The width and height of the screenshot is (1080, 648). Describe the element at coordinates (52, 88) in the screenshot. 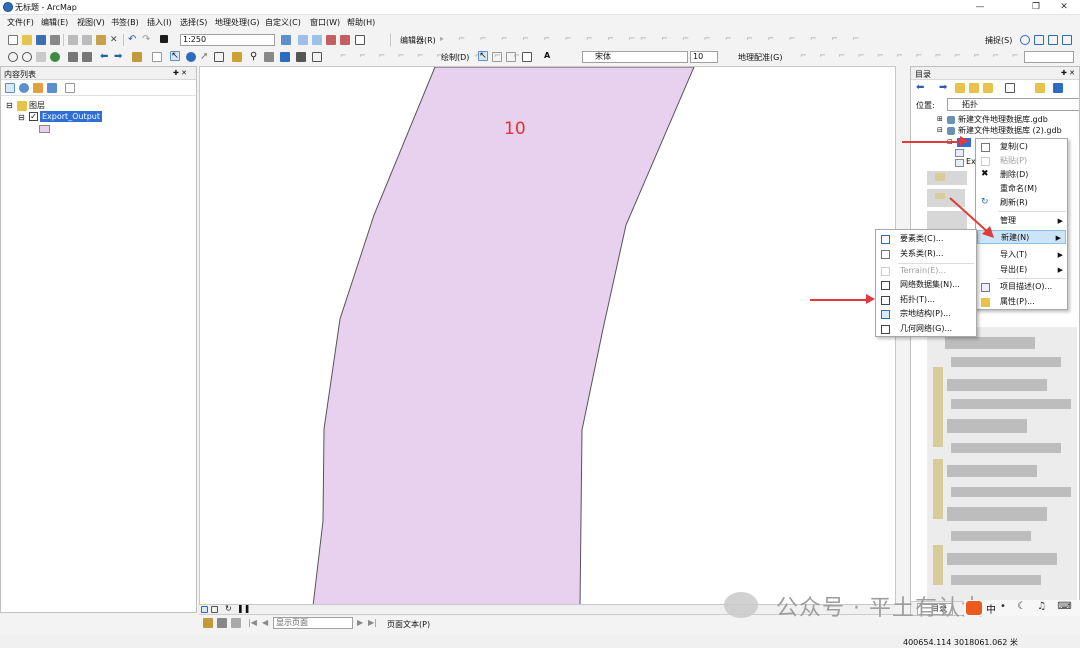

I see `list-by-selection-icon` at that location.